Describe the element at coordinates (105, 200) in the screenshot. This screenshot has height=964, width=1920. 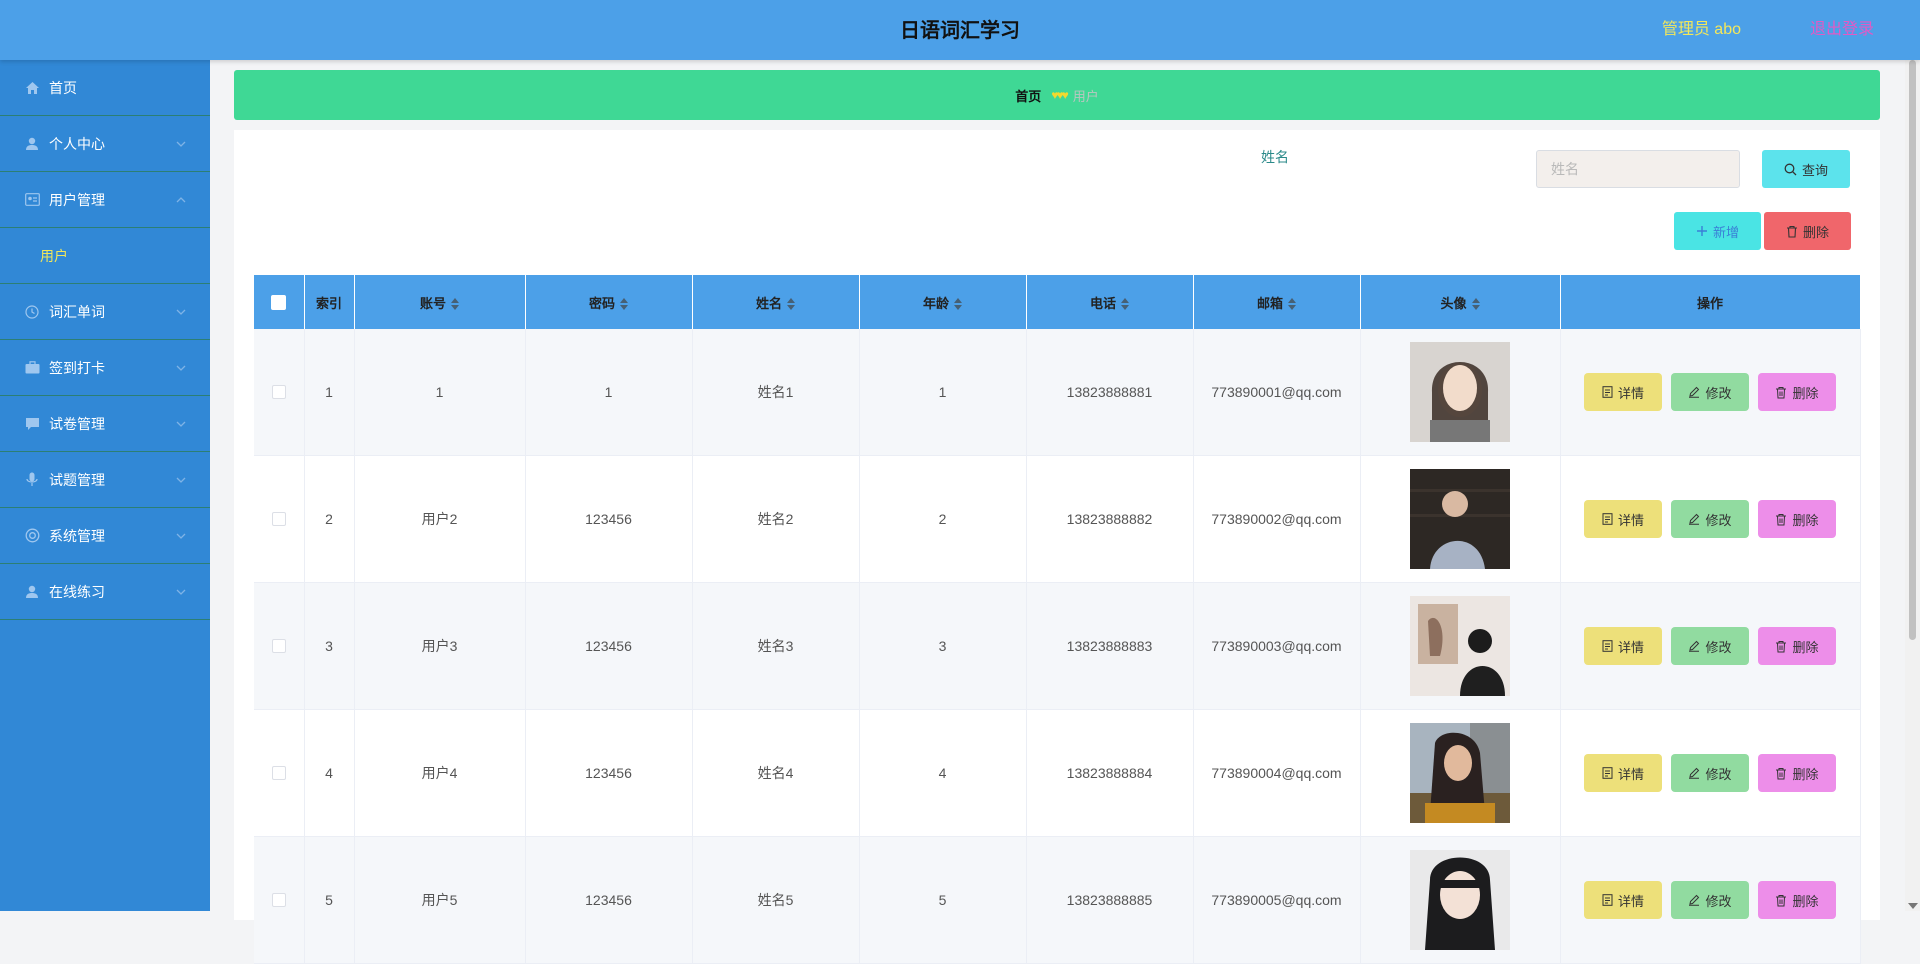
I see `sidebar-item-user-management: 用户管理` at that location.